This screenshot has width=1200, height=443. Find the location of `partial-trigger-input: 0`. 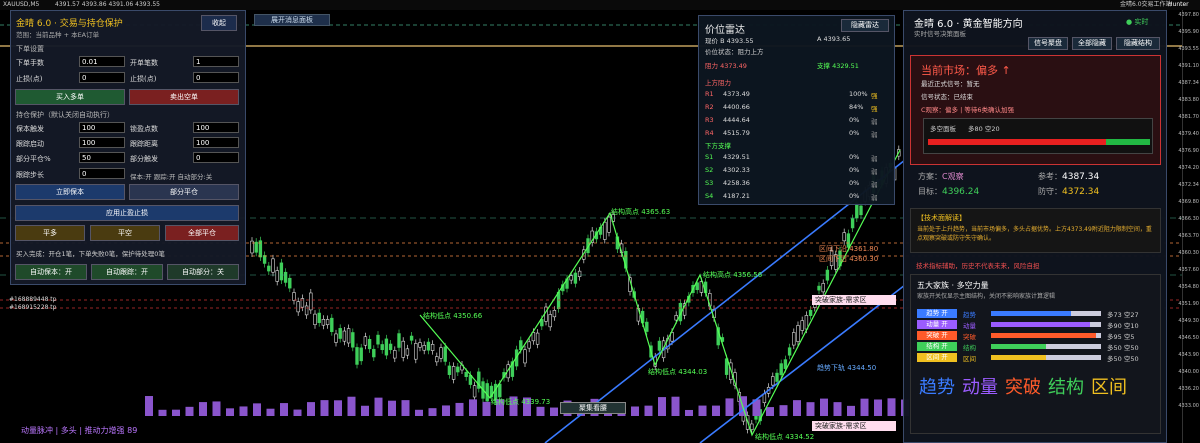

partial-trigger-input: 0 is located at coordinates (216, 157).